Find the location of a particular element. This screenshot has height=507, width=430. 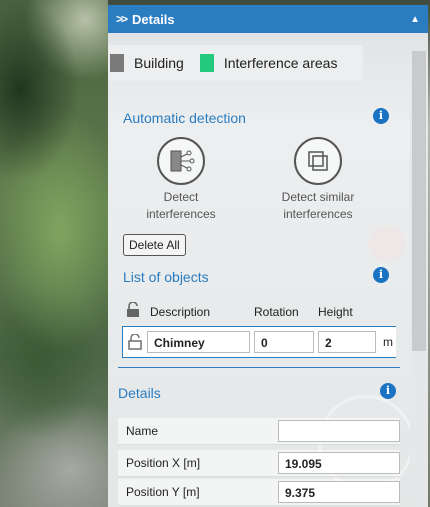

detect-interferences-button: Detect interferences is located at coordinates (181, 180).